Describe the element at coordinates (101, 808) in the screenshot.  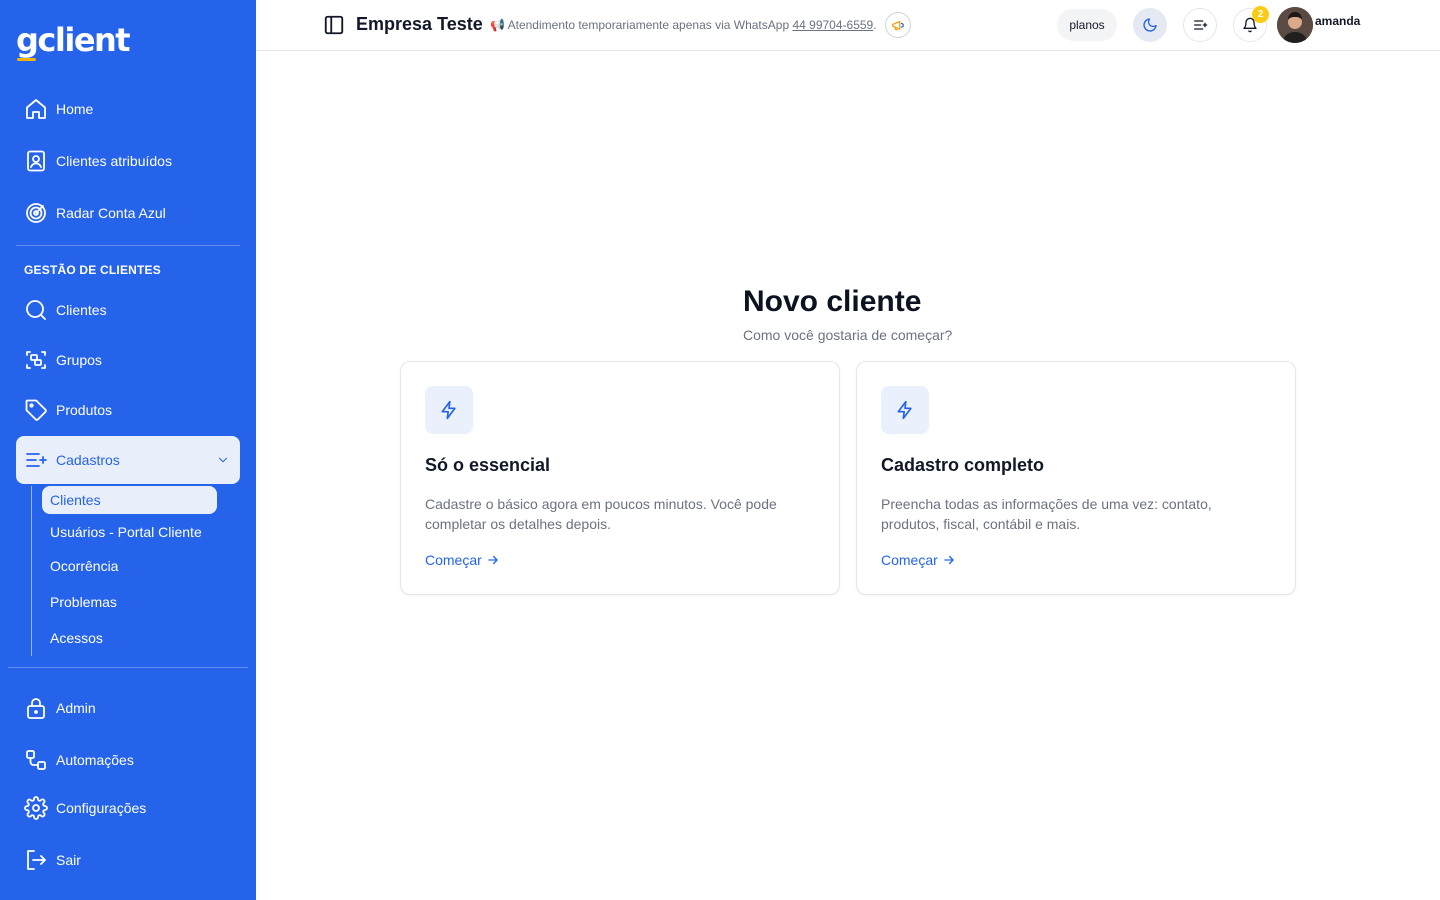
I see `sidebar-item-label: Configurações` at that location.